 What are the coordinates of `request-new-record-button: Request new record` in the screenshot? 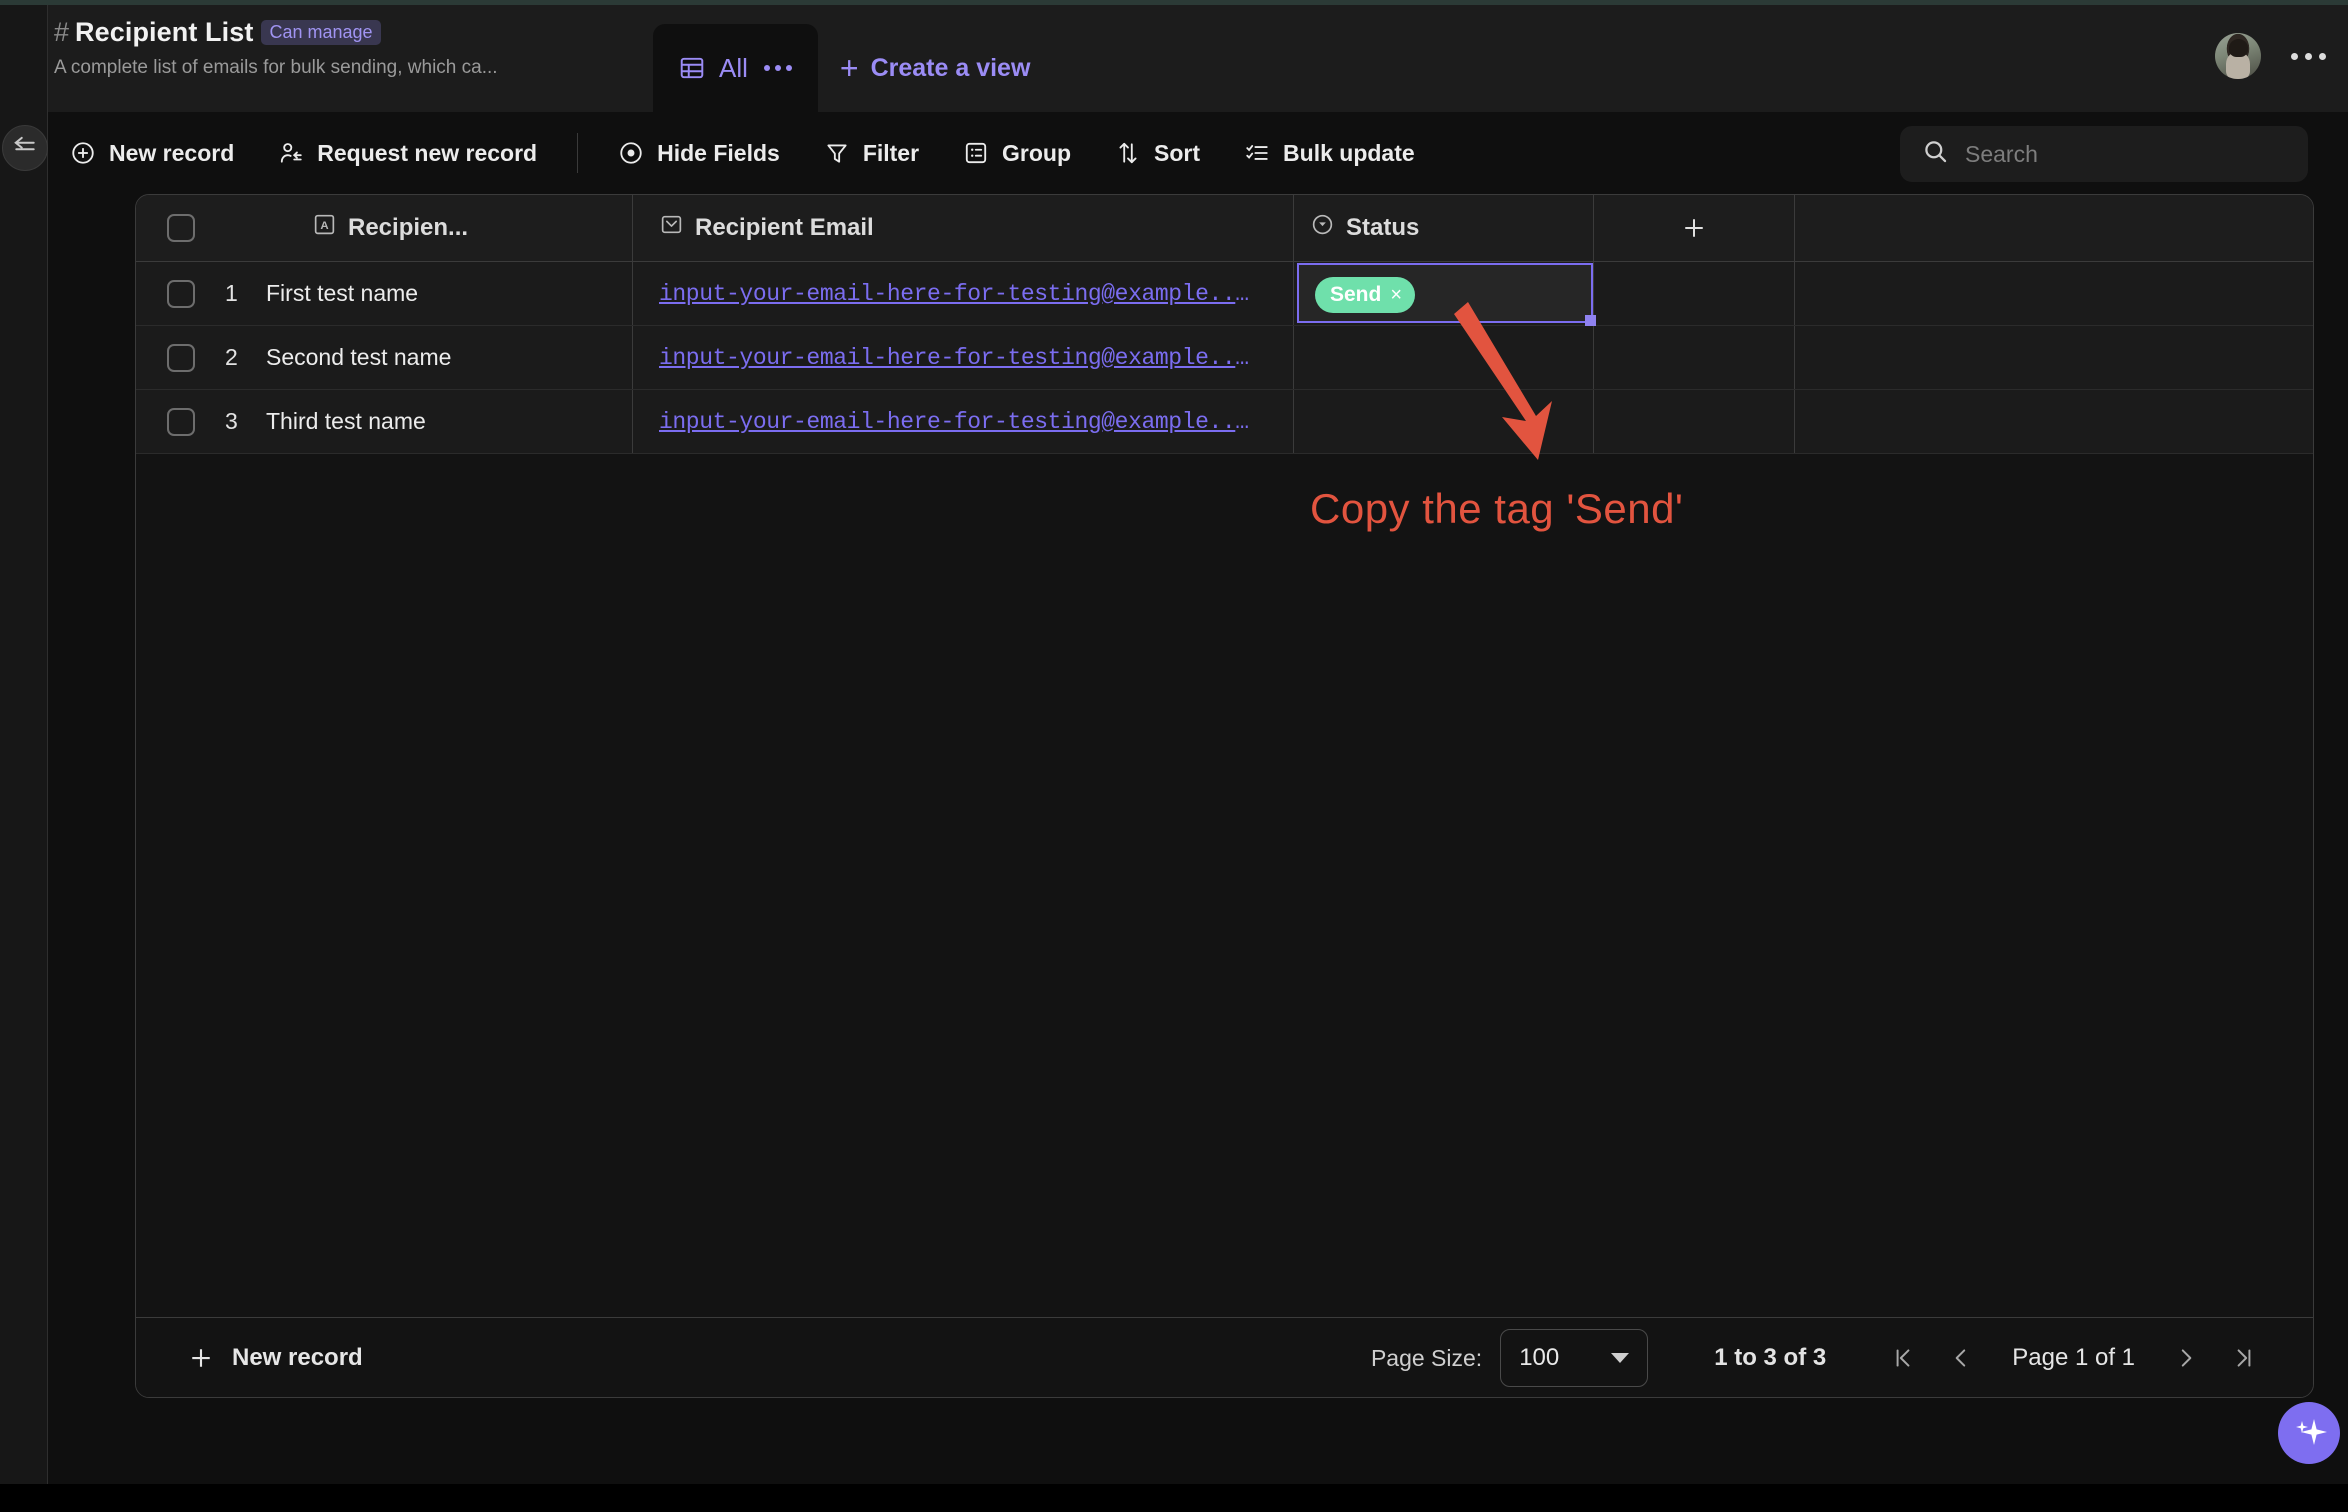 It's located at (407, 153).